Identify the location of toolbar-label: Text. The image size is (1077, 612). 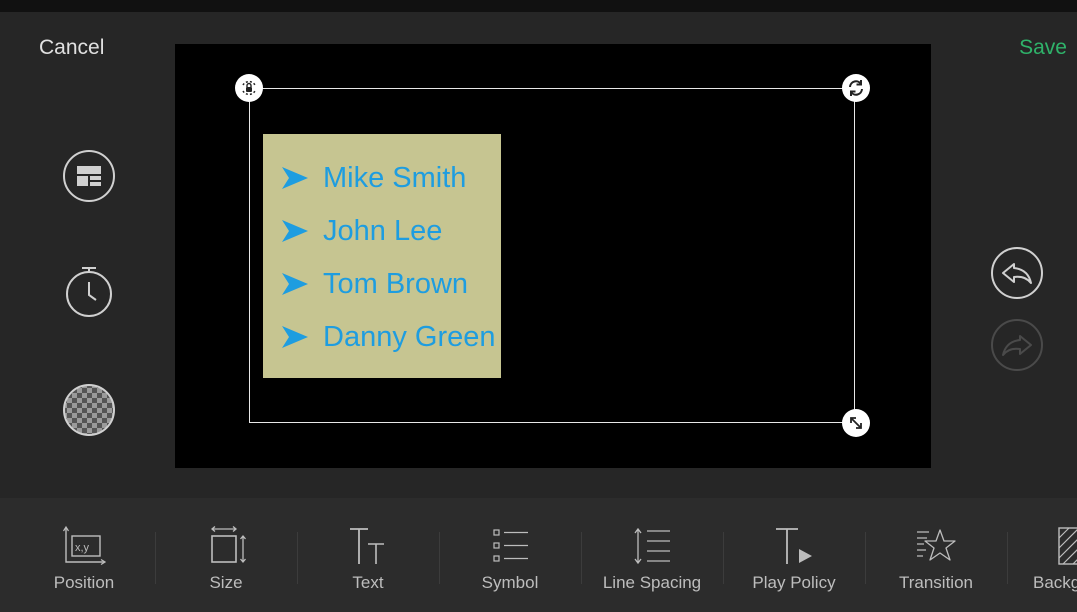
(368, 582).